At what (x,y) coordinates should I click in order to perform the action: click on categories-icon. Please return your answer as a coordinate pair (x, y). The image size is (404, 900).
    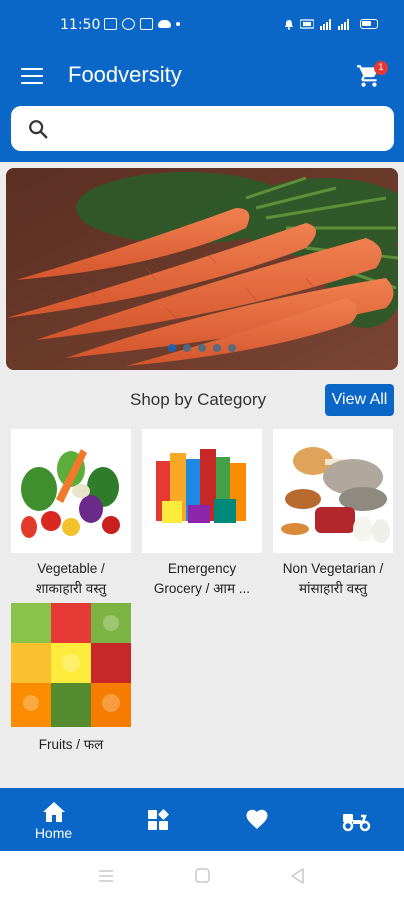
    Looking at the image, I should click on (158, 819).